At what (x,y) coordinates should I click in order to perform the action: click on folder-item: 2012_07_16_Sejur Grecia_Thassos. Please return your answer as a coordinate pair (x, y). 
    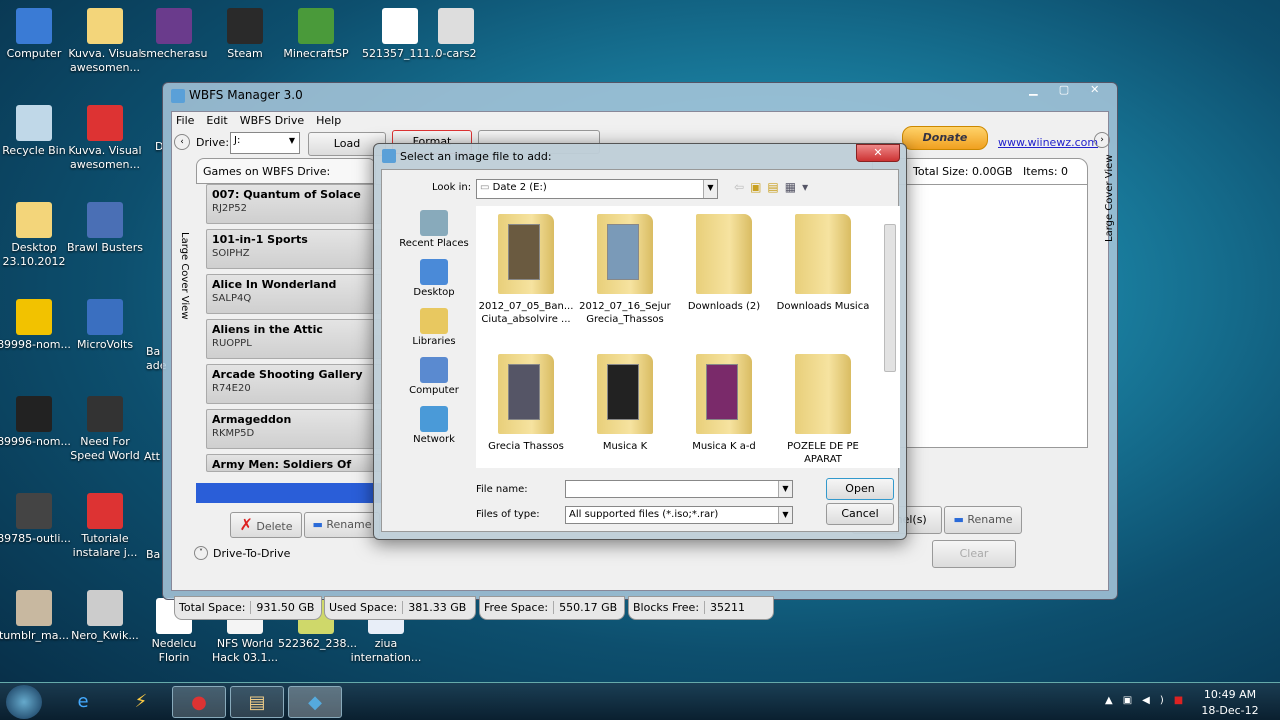
    Looking at the image, I should click on (625, 270).